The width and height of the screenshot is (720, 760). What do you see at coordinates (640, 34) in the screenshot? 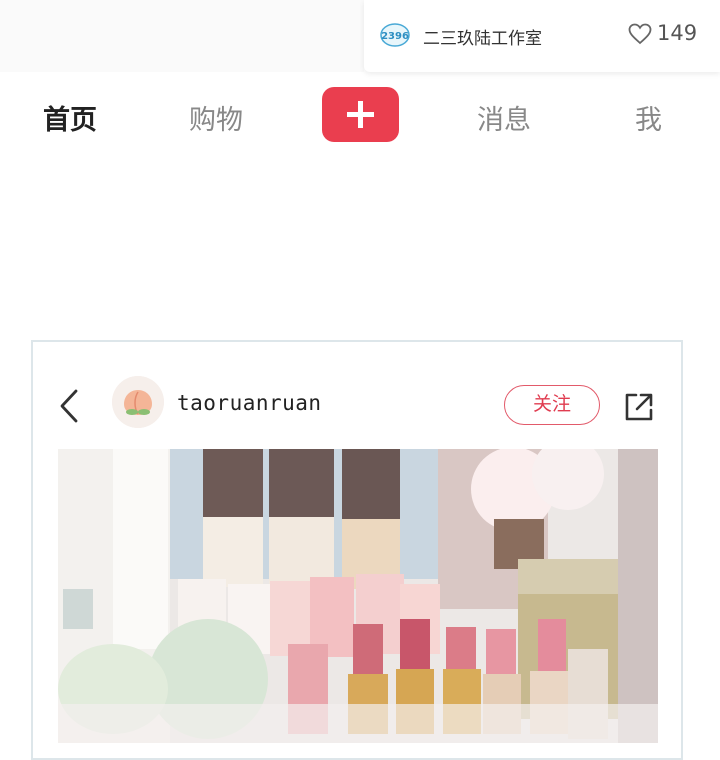
I see `heart-icon` at bounding box center [640, 34].